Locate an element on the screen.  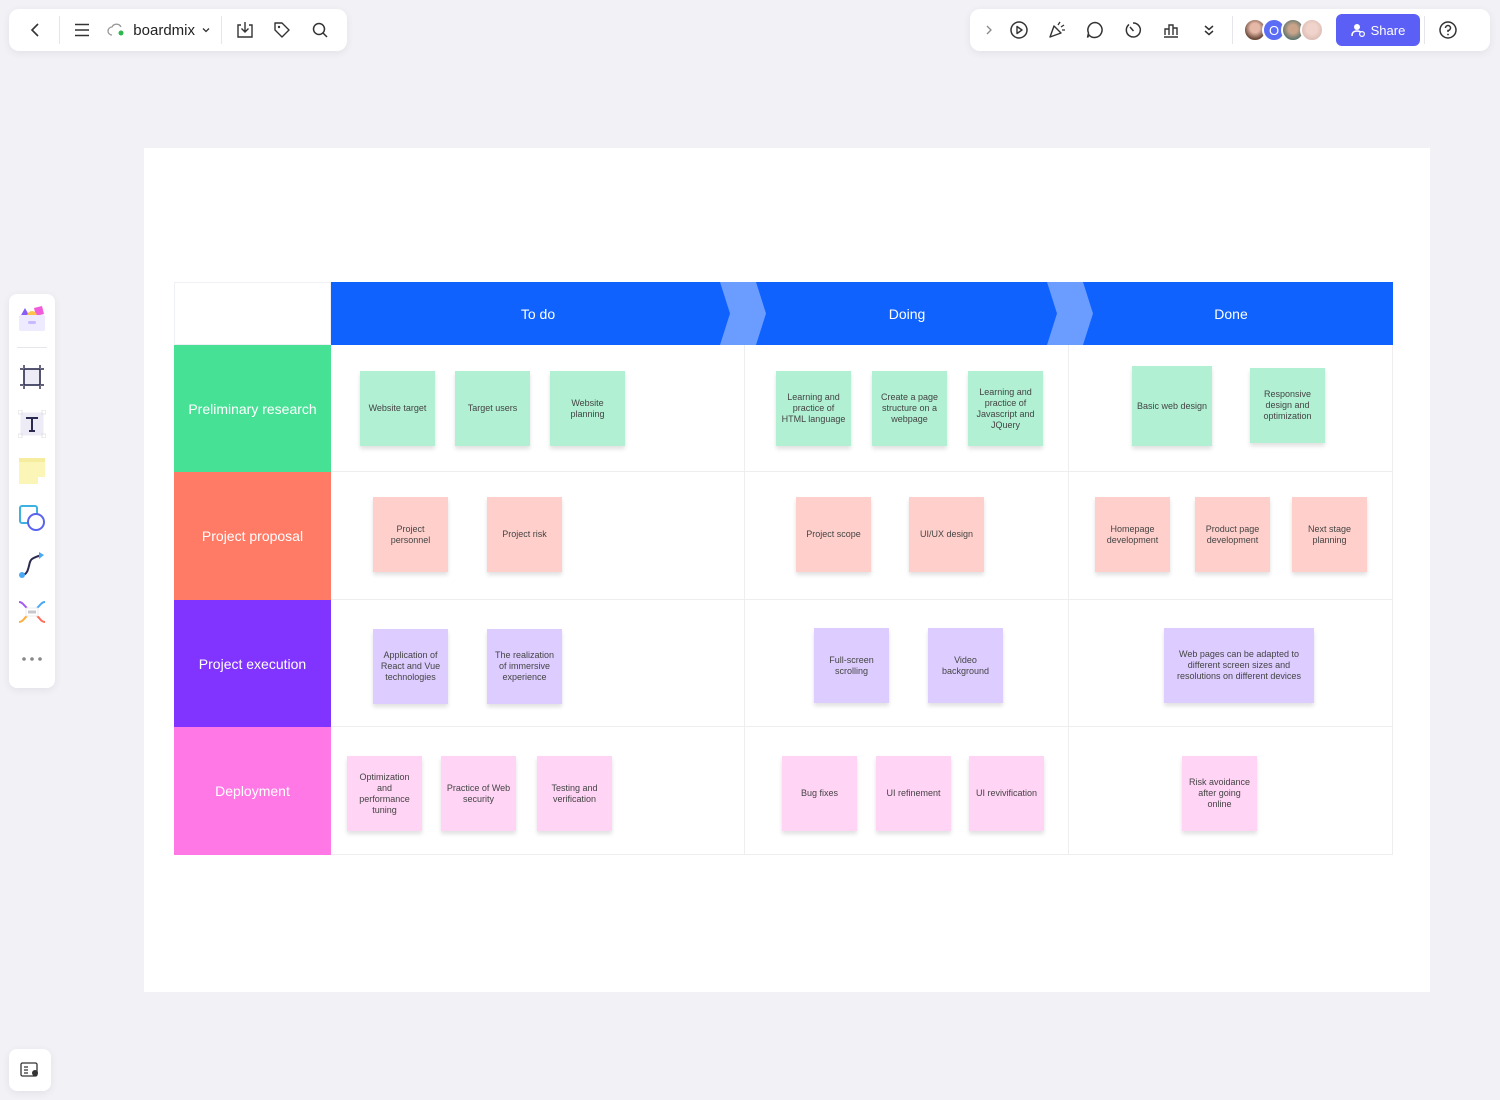
present-icon is located at coordinates (1019, 30).